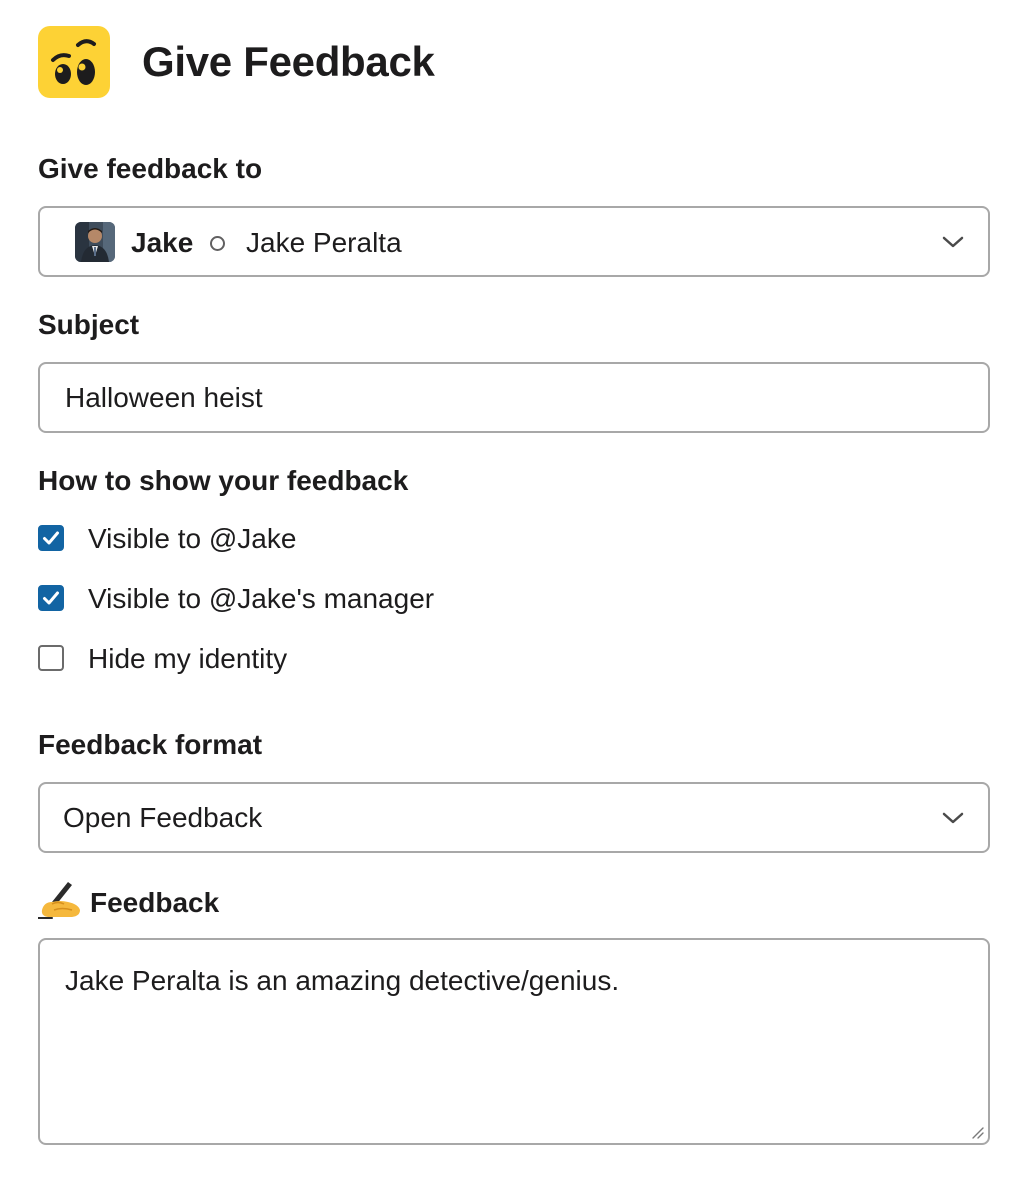 The height and width of the screenshot is (1204, 1024). I want to click on writing-hand-icon, so click(60, 900).